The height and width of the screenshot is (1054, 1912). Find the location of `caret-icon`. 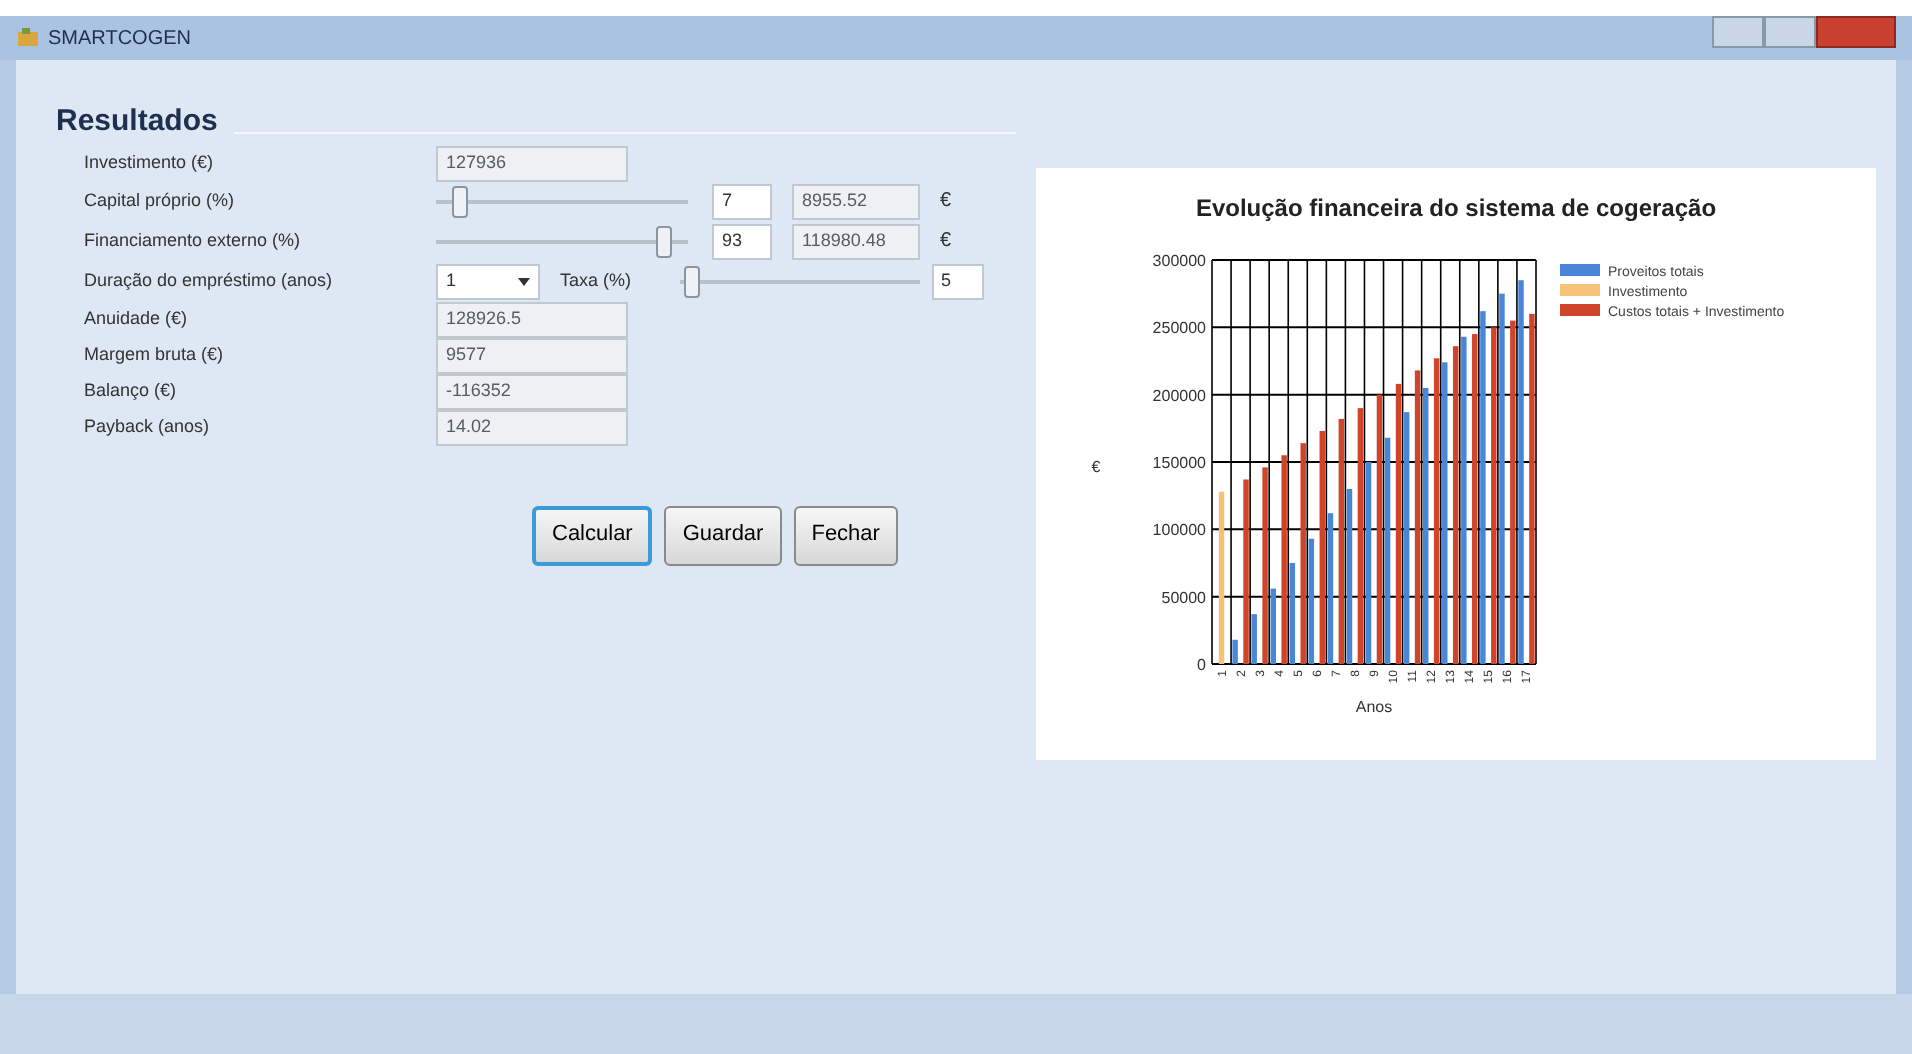

caret-icon is located at coordinates (524, 281).